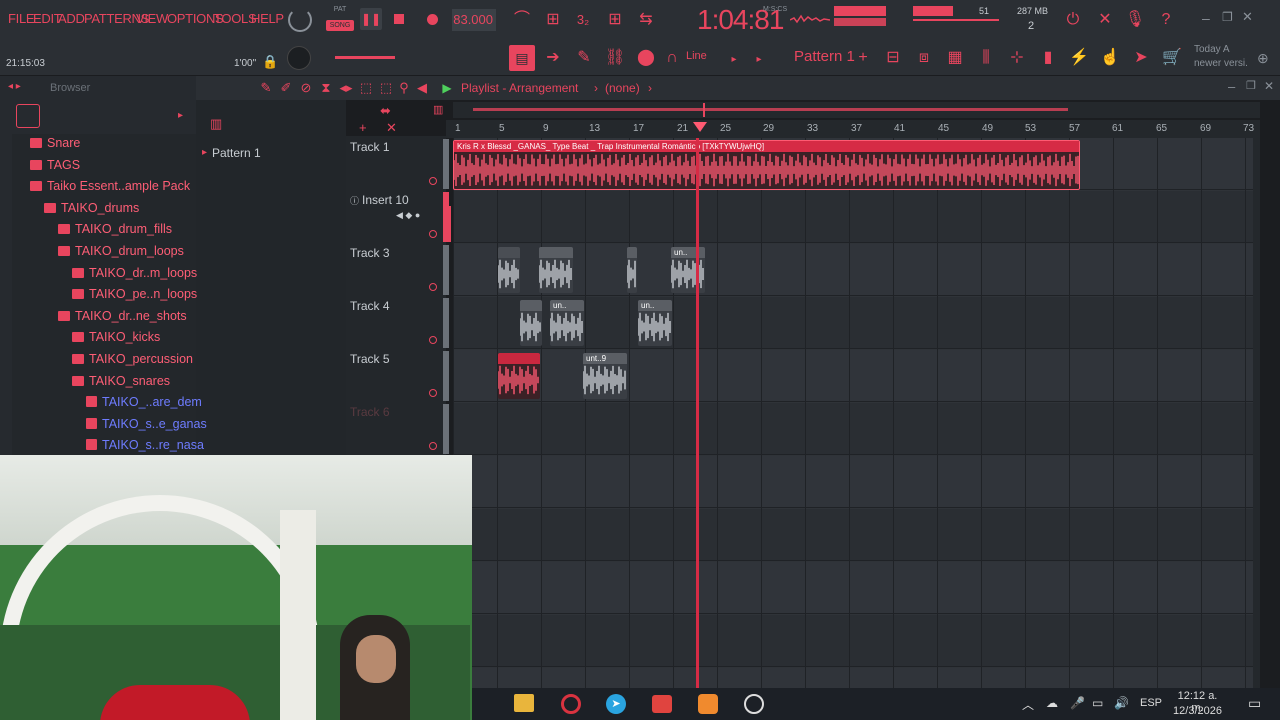 Image resolution: width=1280 pixels, height=720 pixels. What do you see at coordinates (14, 86) in the screenshot?
I see `browser-arrows-icon: ◂ ▸` at bounding box center [14, 86].